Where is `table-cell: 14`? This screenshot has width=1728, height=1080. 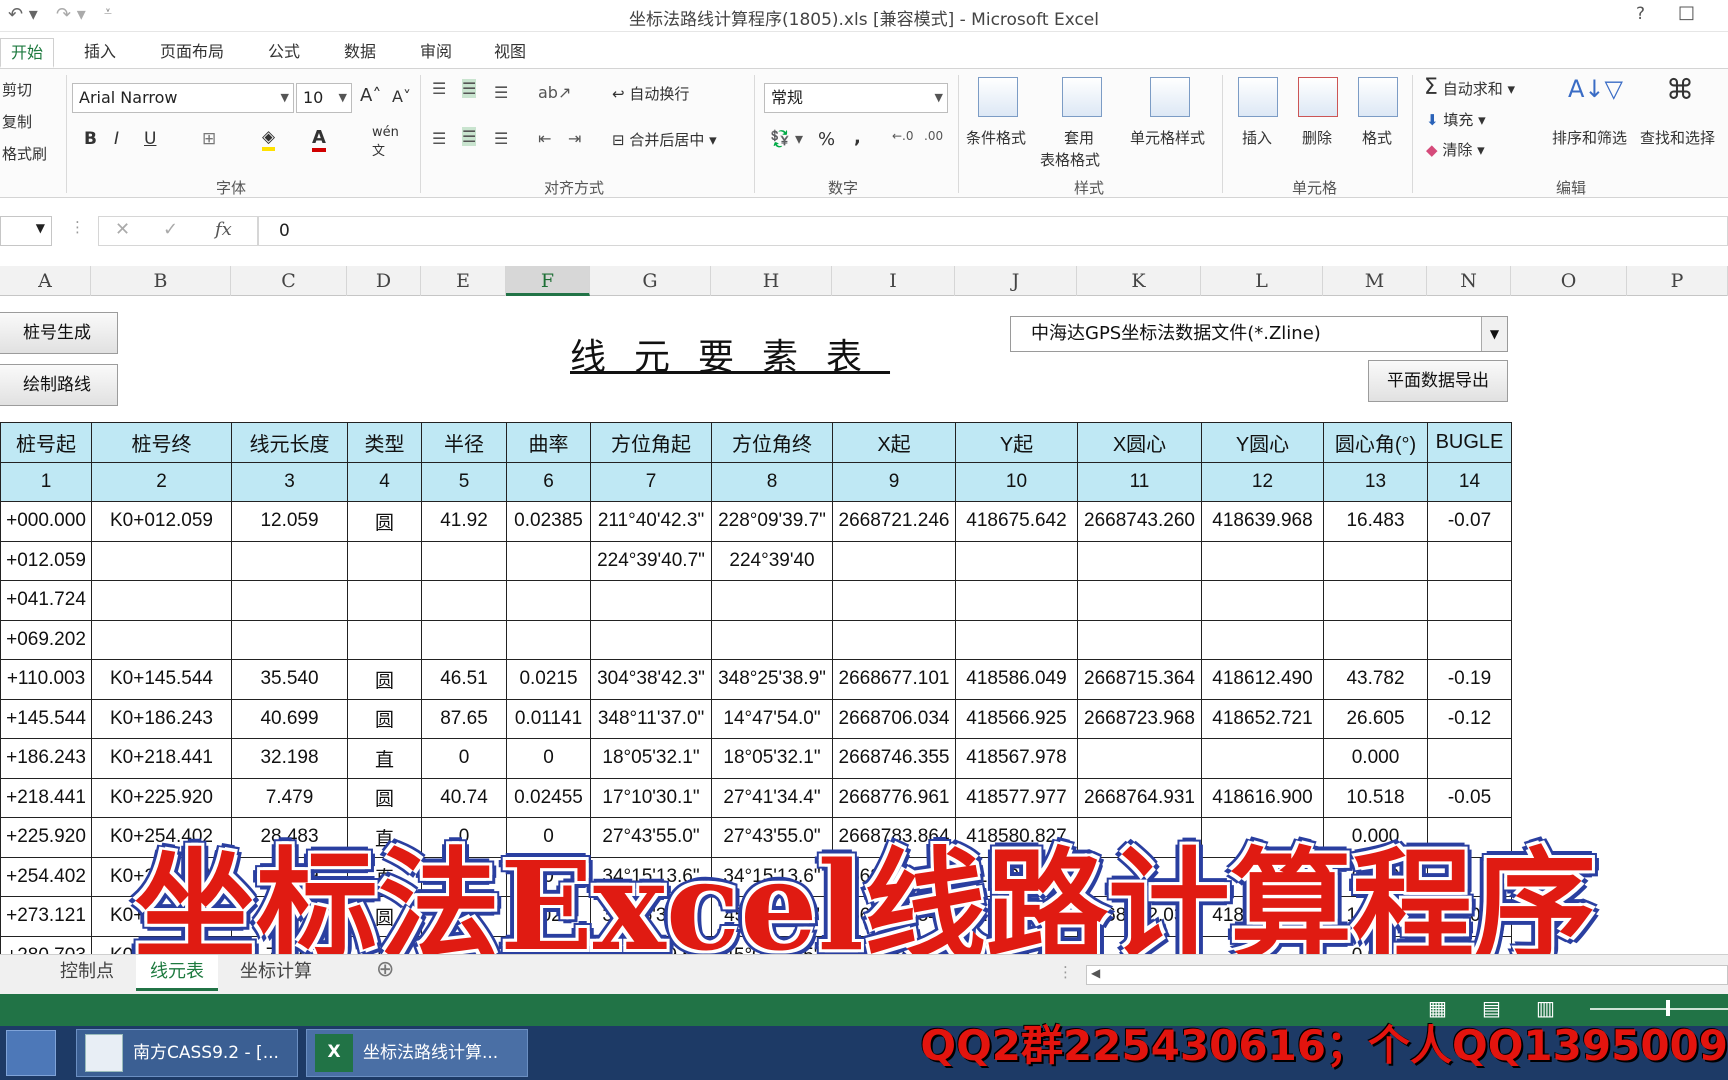
table-cell: 14 is located at coordinates (1469, 481).